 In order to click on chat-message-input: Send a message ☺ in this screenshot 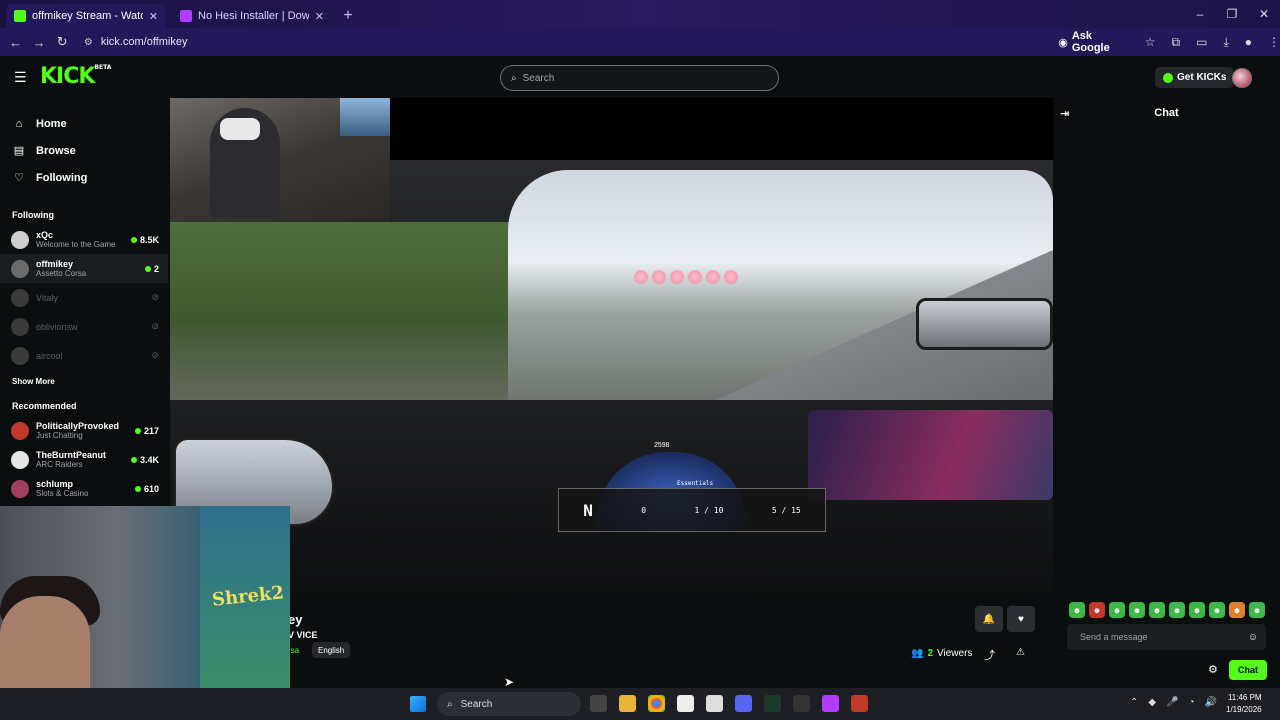, I will do `click(1166, 637)`.